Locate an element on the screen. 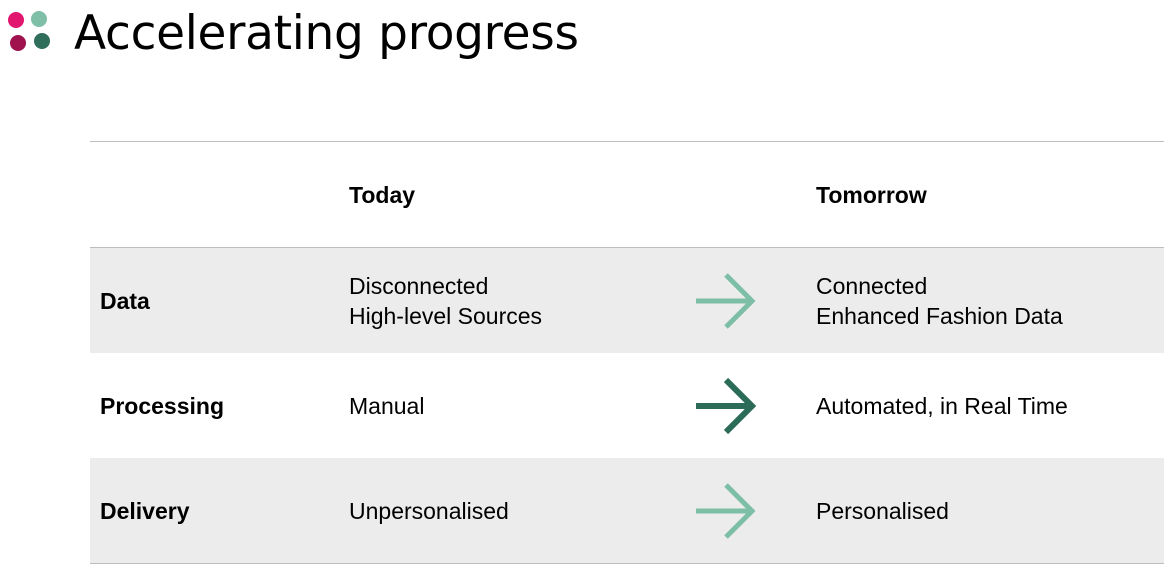  today-value: Disconnected High-level Sources is located at coordinates (445, 300).